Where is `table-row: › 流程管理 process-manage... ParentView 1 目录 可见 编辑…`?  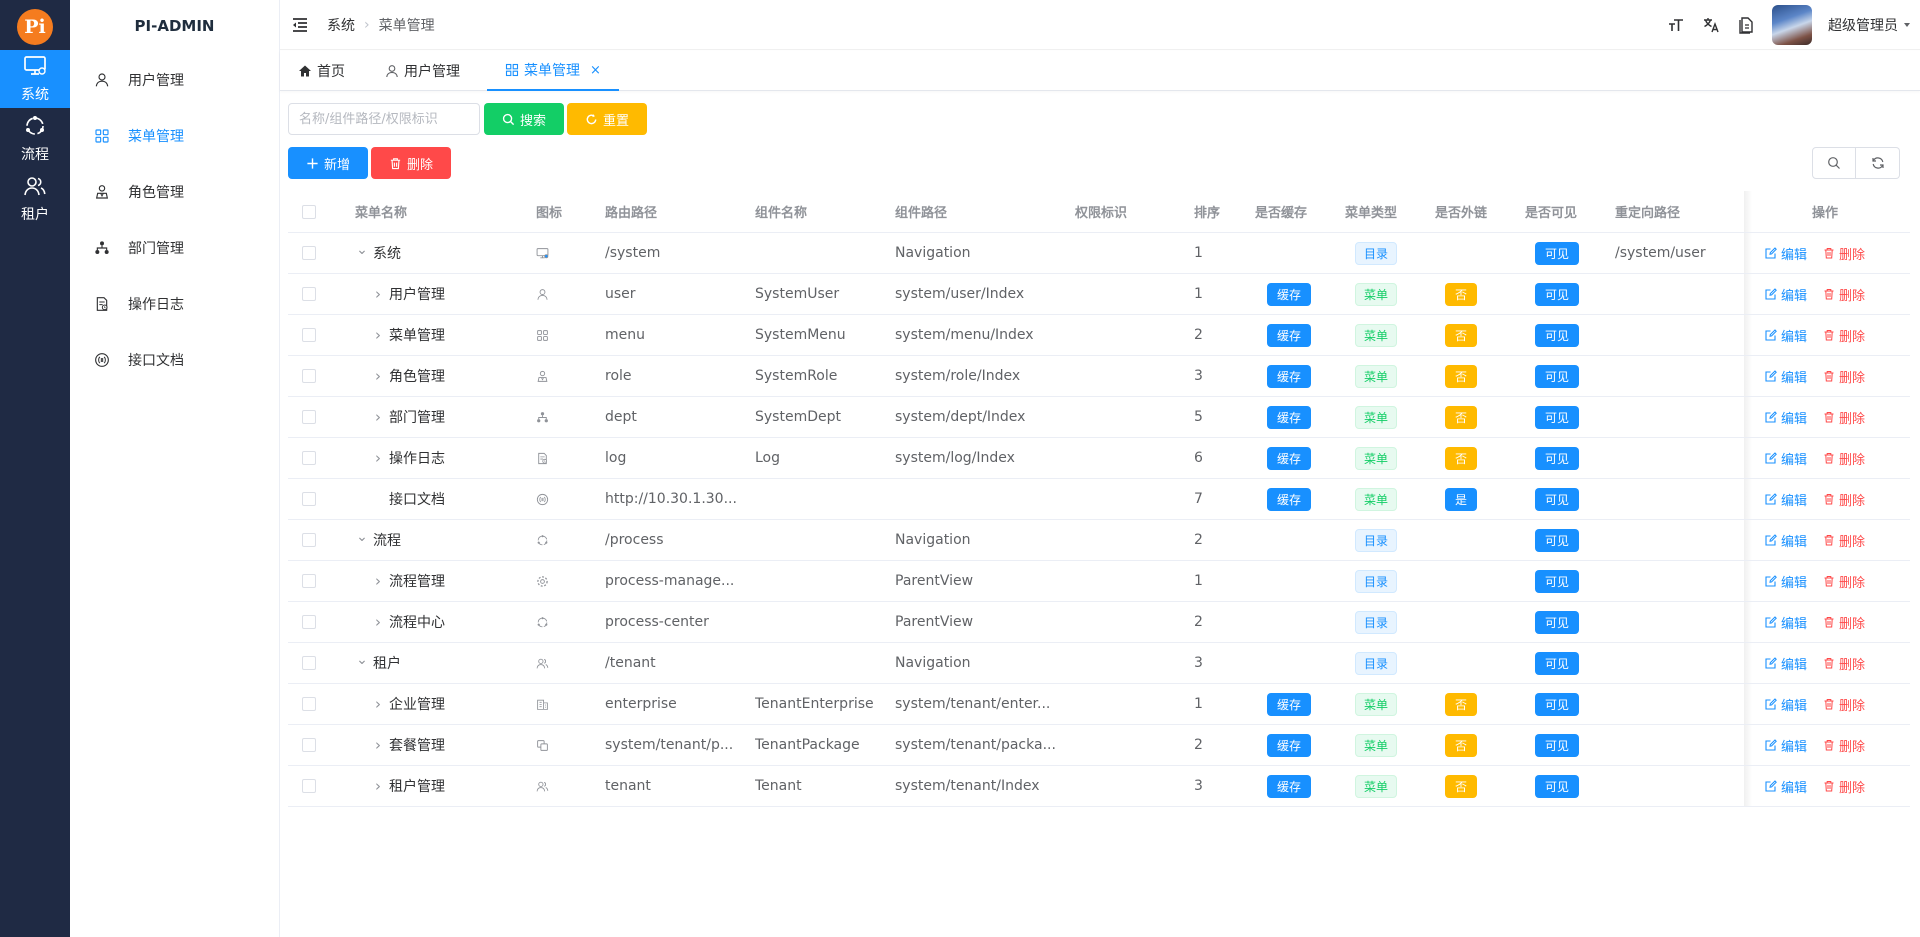 table-row: › 流程管理 process-manage... ParentView 1 目录 可见 编辑… is located at coordinates (1099, 581).